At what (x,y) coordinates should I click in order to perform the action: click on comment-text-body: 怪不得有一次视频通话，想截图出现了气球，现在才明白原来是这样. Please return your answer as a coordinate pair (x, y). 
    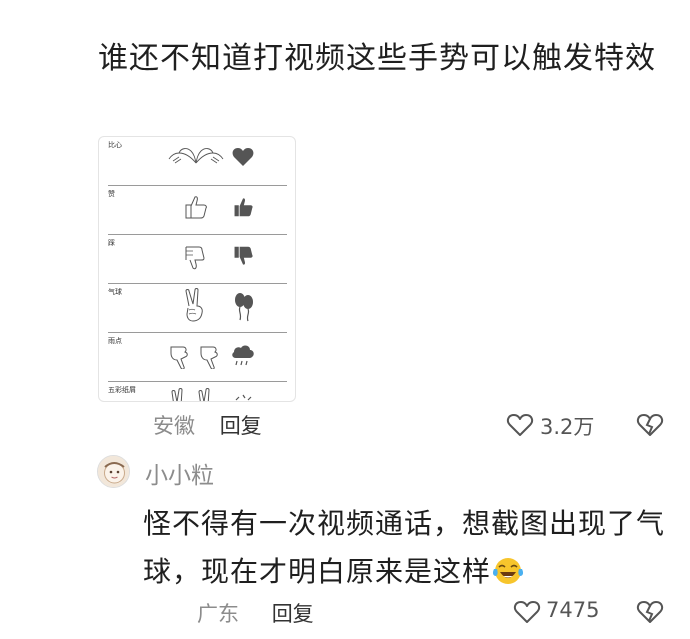
    Looking at the image, I should click on (404, 547).